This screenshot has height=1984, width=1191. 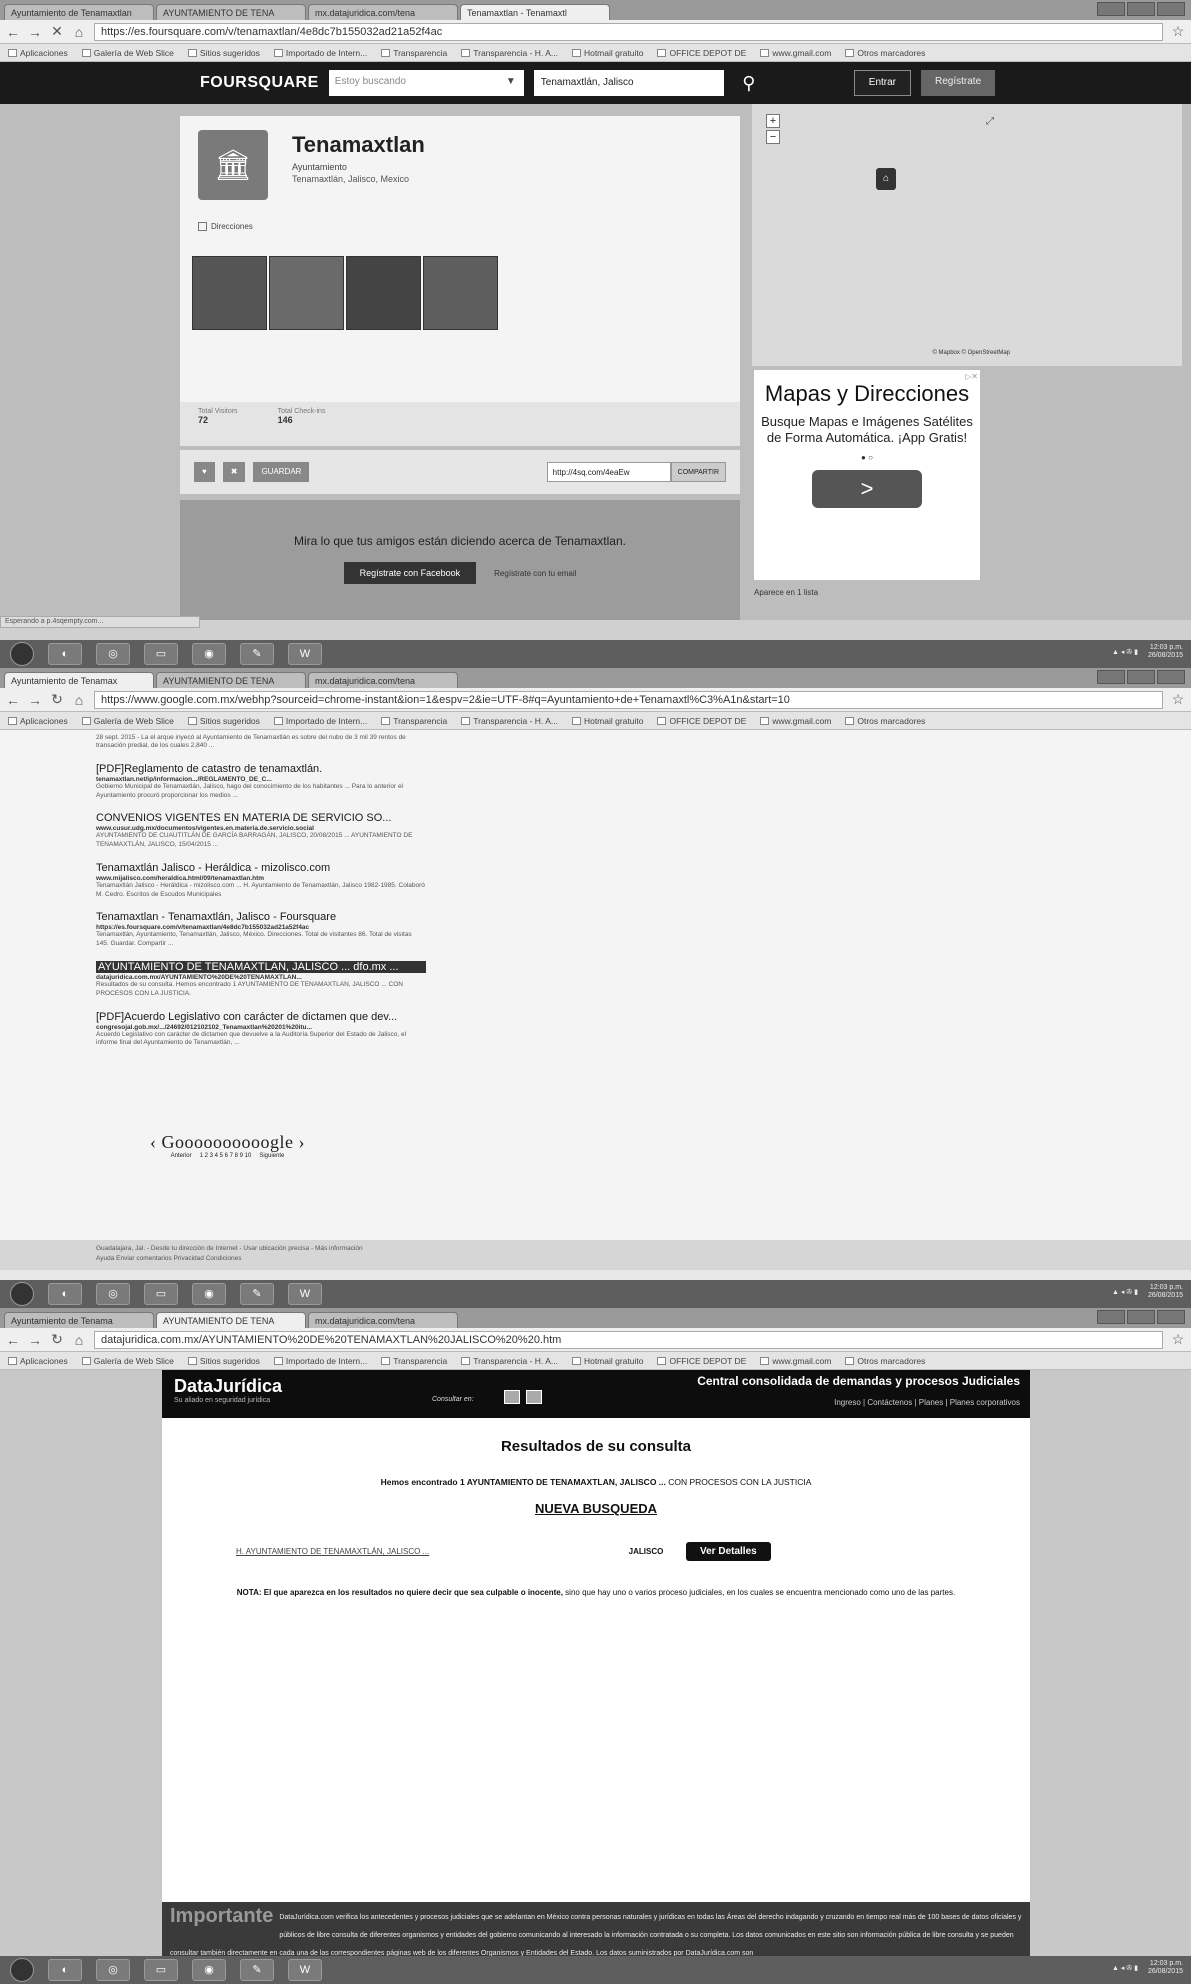 I want to click on tab-active: Ayuntamiento de Tenamax, so click(x=79, y=680).